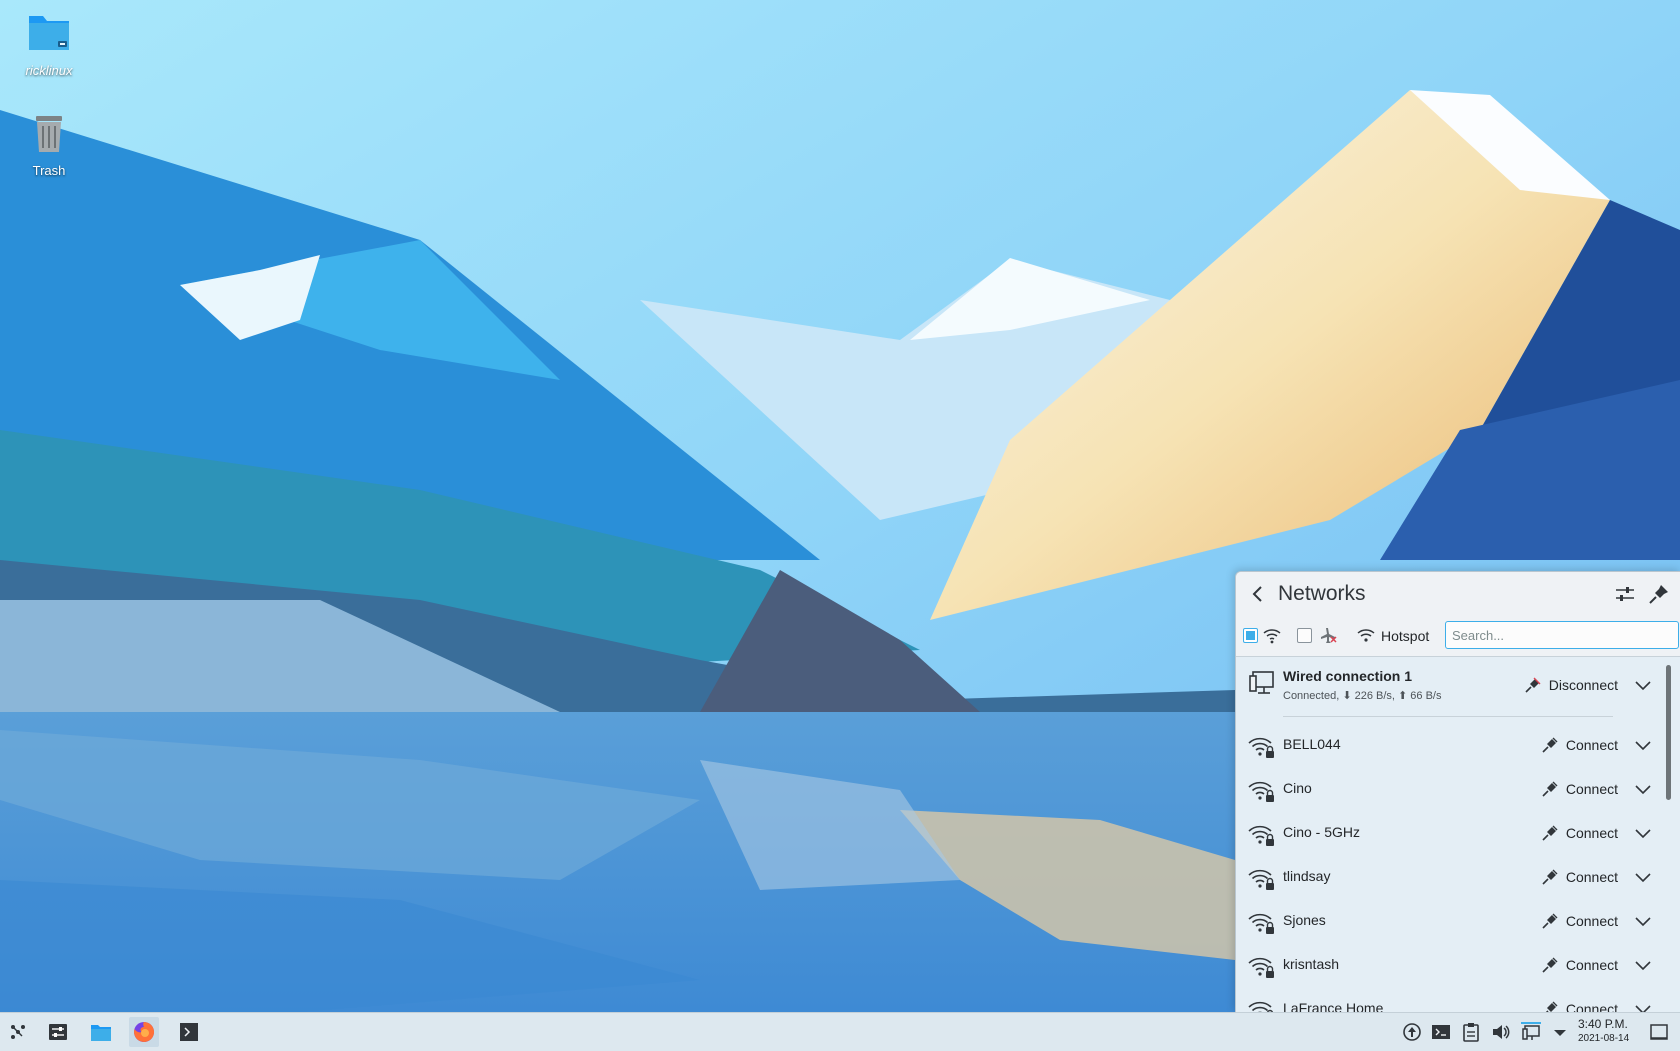  I want to click on tray-expand-arrow-icon, so click(1560, 1032).